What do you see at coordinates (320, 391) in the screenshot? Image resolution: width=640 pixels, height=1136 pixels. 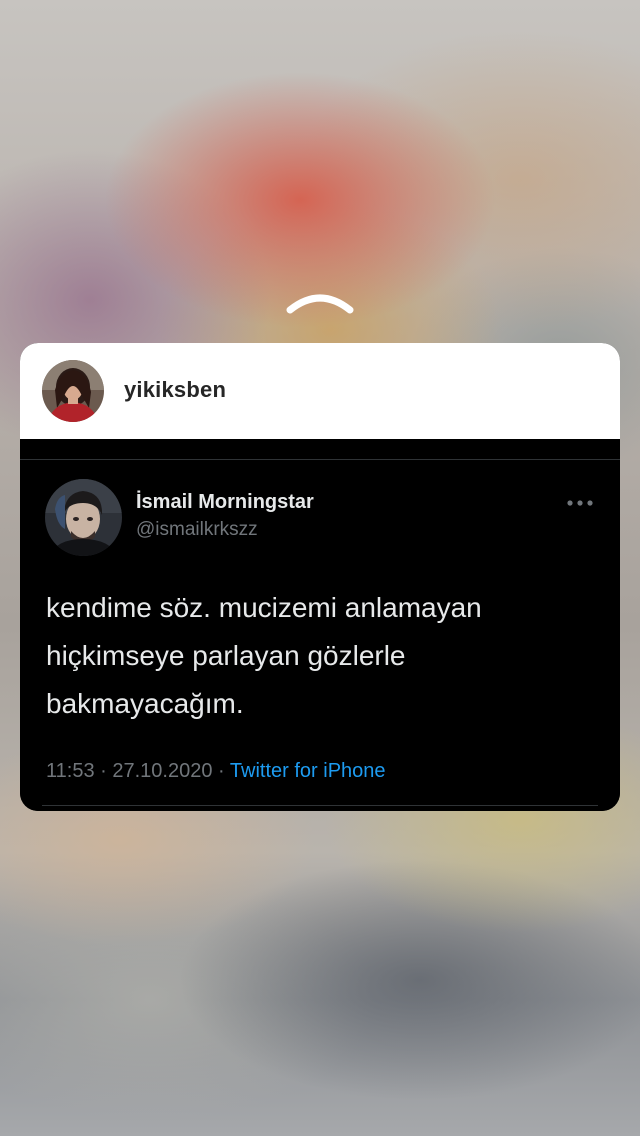 I see `story-header: yikiksben` at bounding box center [320, 391].